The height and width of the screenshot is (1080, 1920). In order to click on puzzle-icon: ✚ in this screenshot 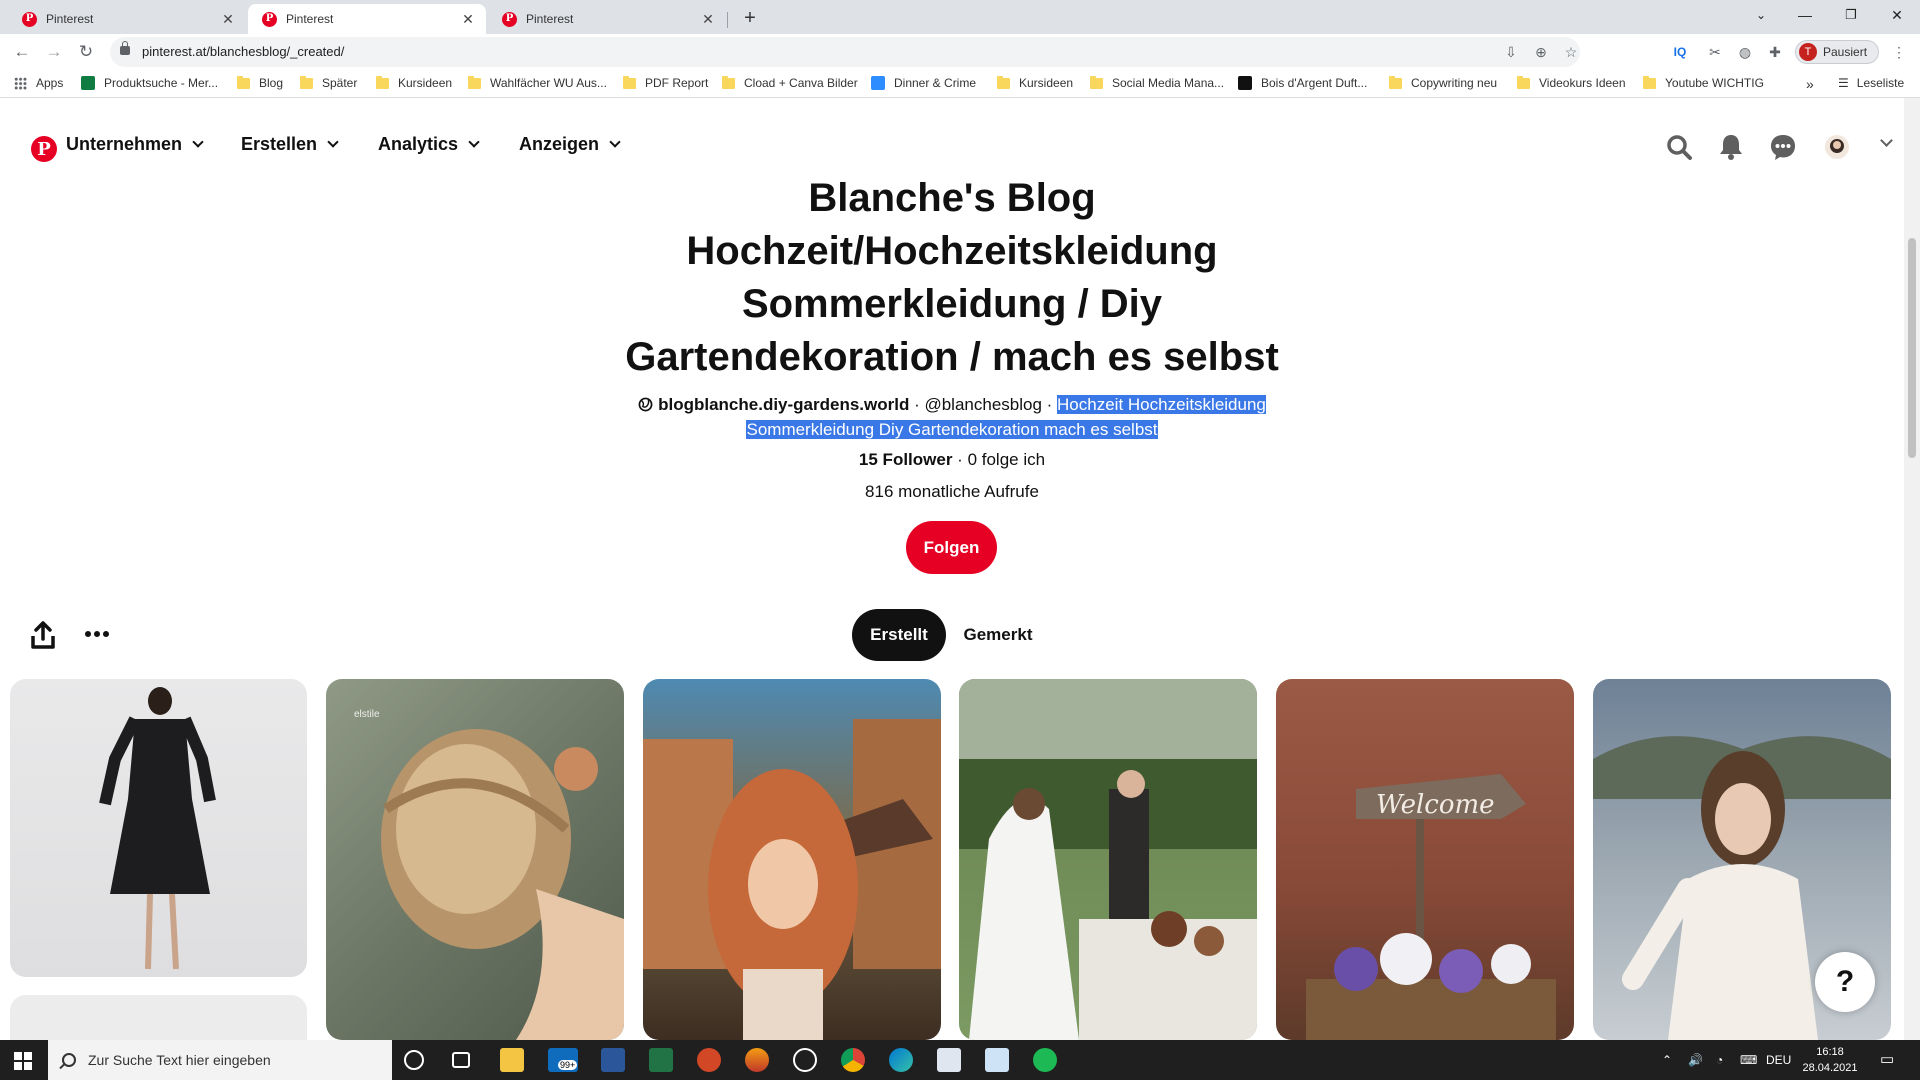, I will do `click(1775, 52)`.